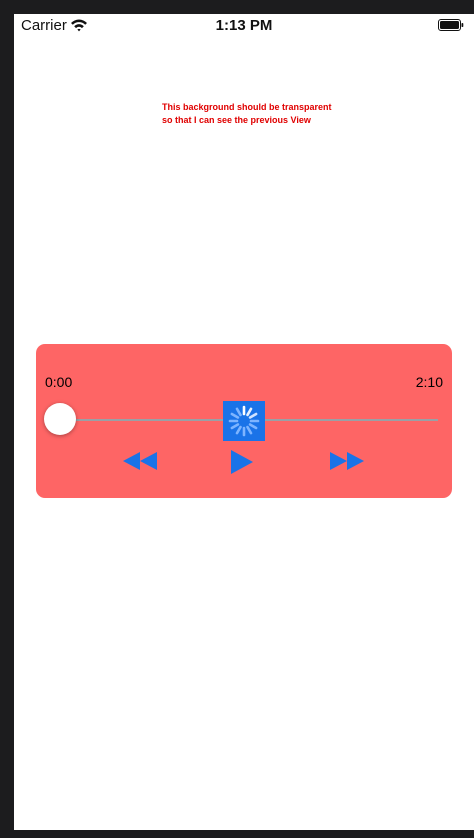  Describe the element at coordinates (59, 382) in the screenshot. I see `current-time: 0:00` at that location.